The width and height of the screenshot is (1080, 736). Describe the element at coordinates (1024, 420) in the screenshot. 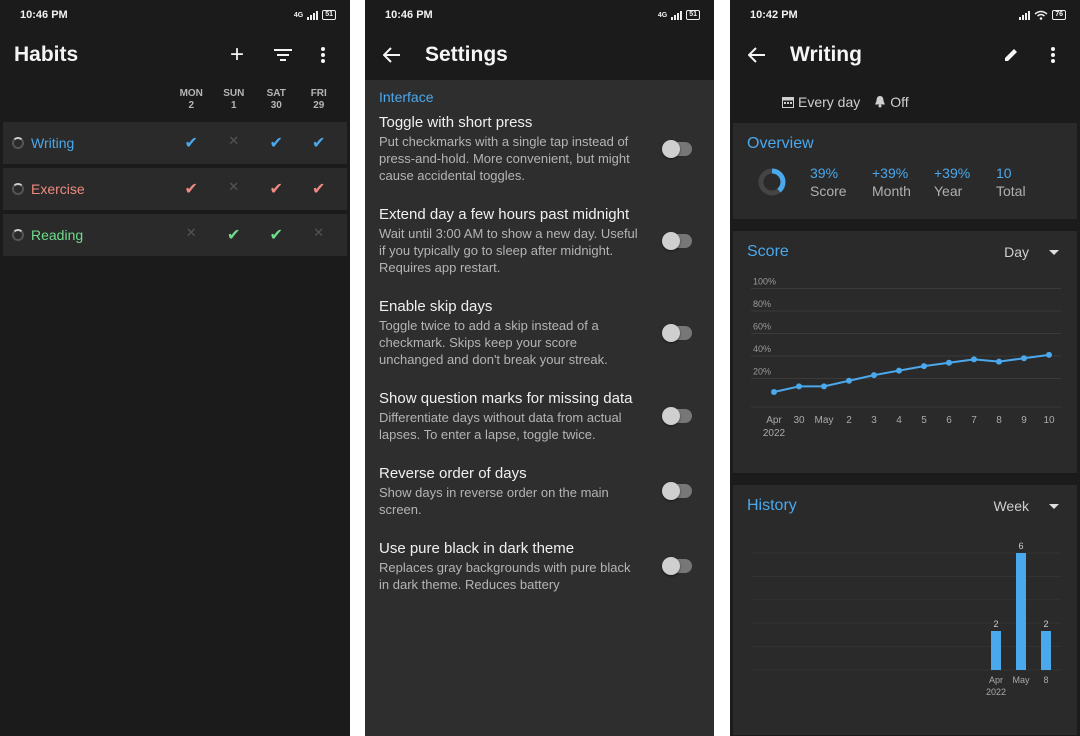

I see `x-tick-label: 9` at that location.